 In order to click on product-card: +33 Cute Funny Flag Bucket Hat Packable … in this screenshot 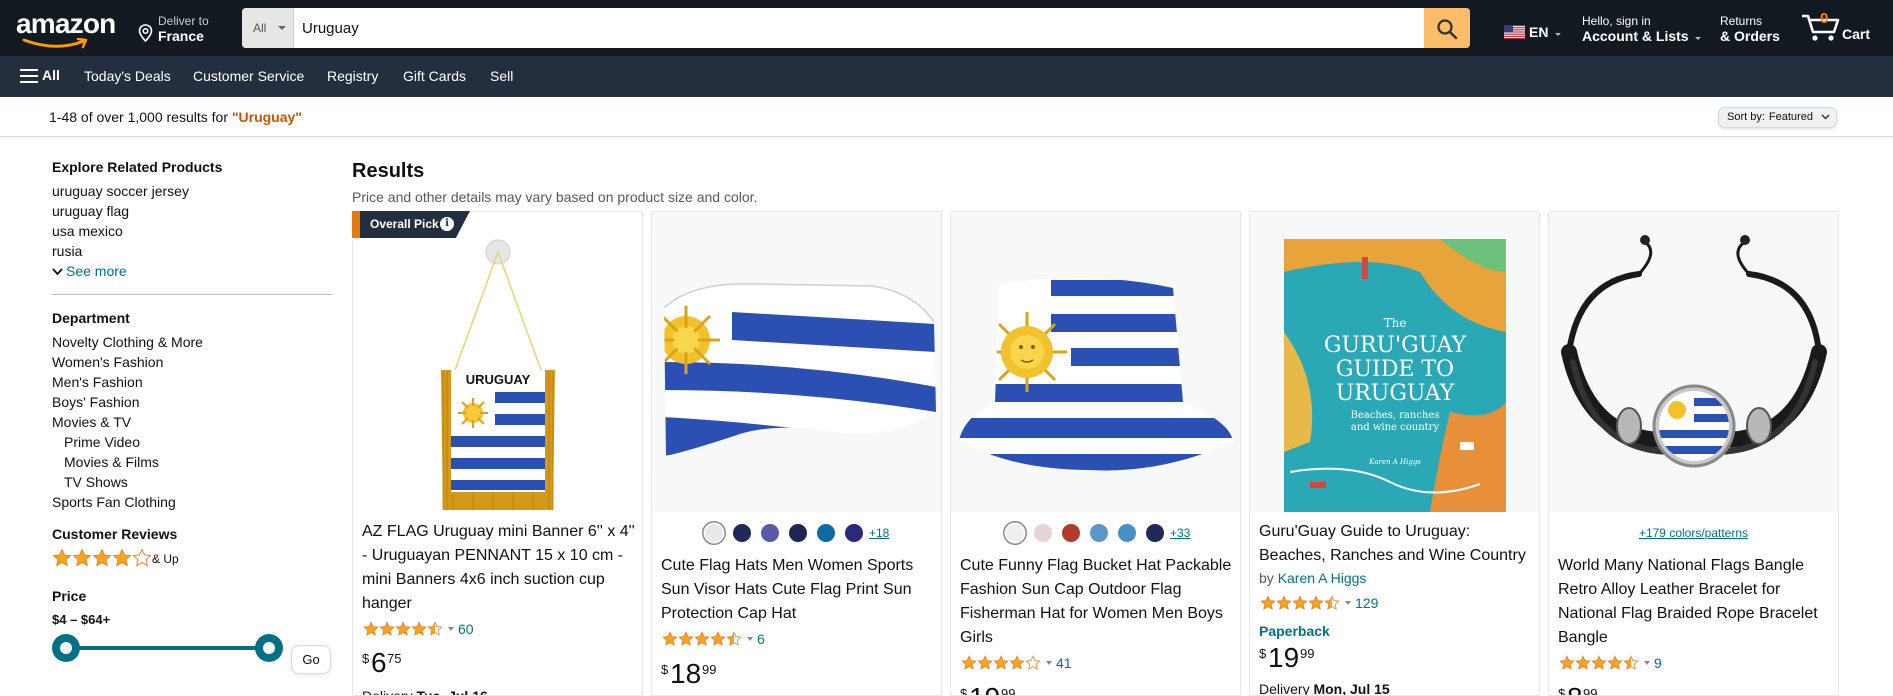, I will do `click(1095, 453)`.